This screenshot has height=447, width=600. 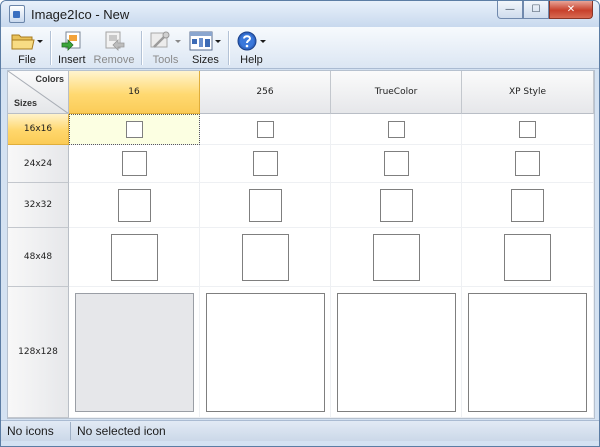 What do you see at coordinates (23, 42) in the screenshot?
I see `folder-icon` at bounding box center [23, 42].